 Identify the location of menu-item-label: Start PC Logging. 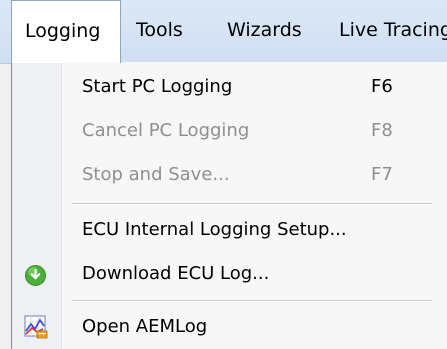
(157, 86).